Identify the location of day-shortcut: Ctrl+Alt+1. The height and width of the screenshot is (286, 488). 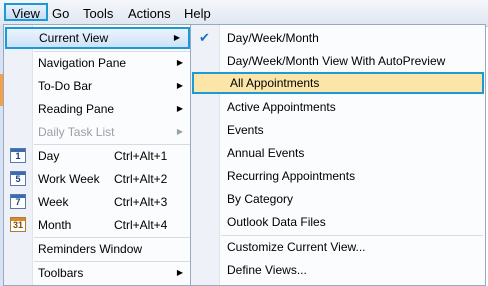
(141, 156).